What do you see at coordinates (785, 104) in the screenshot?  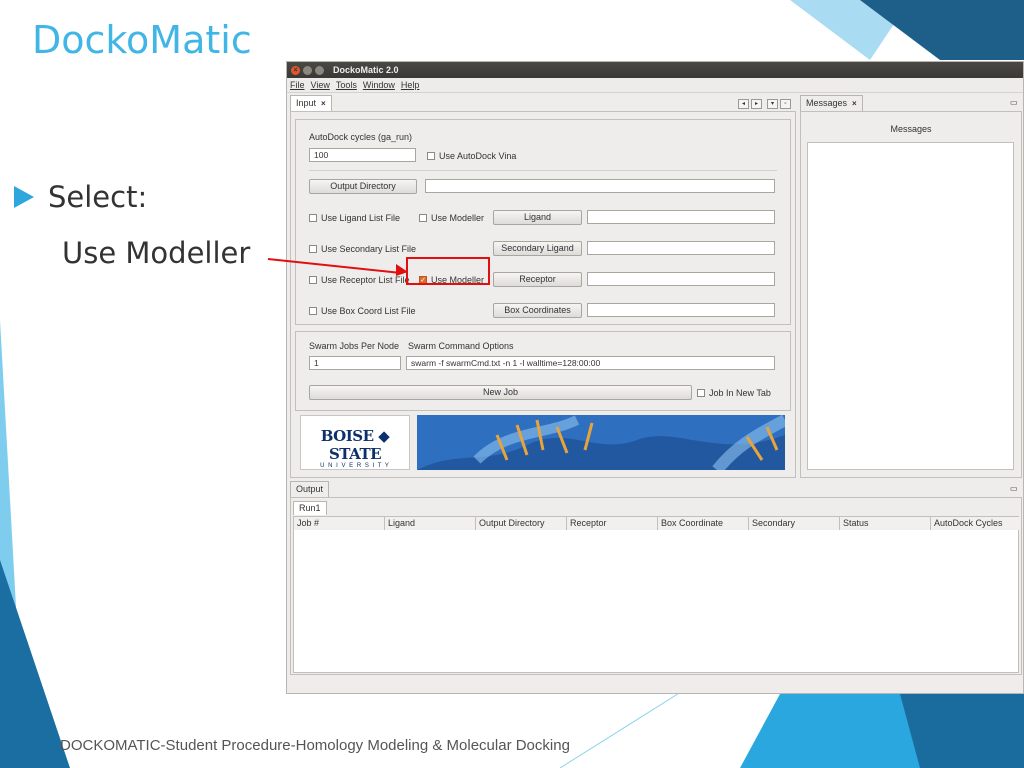 I see `restore-icon: ▫` at bounding box center [785, 104].